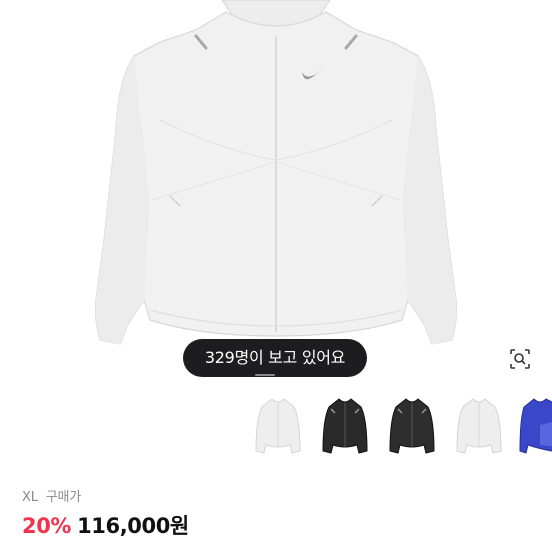  What do you see at coordinates (275, 358) in the screenshot?
I see `viewer-count-badge: 329명이 보고 있어요` at bounding box center [275, 358].